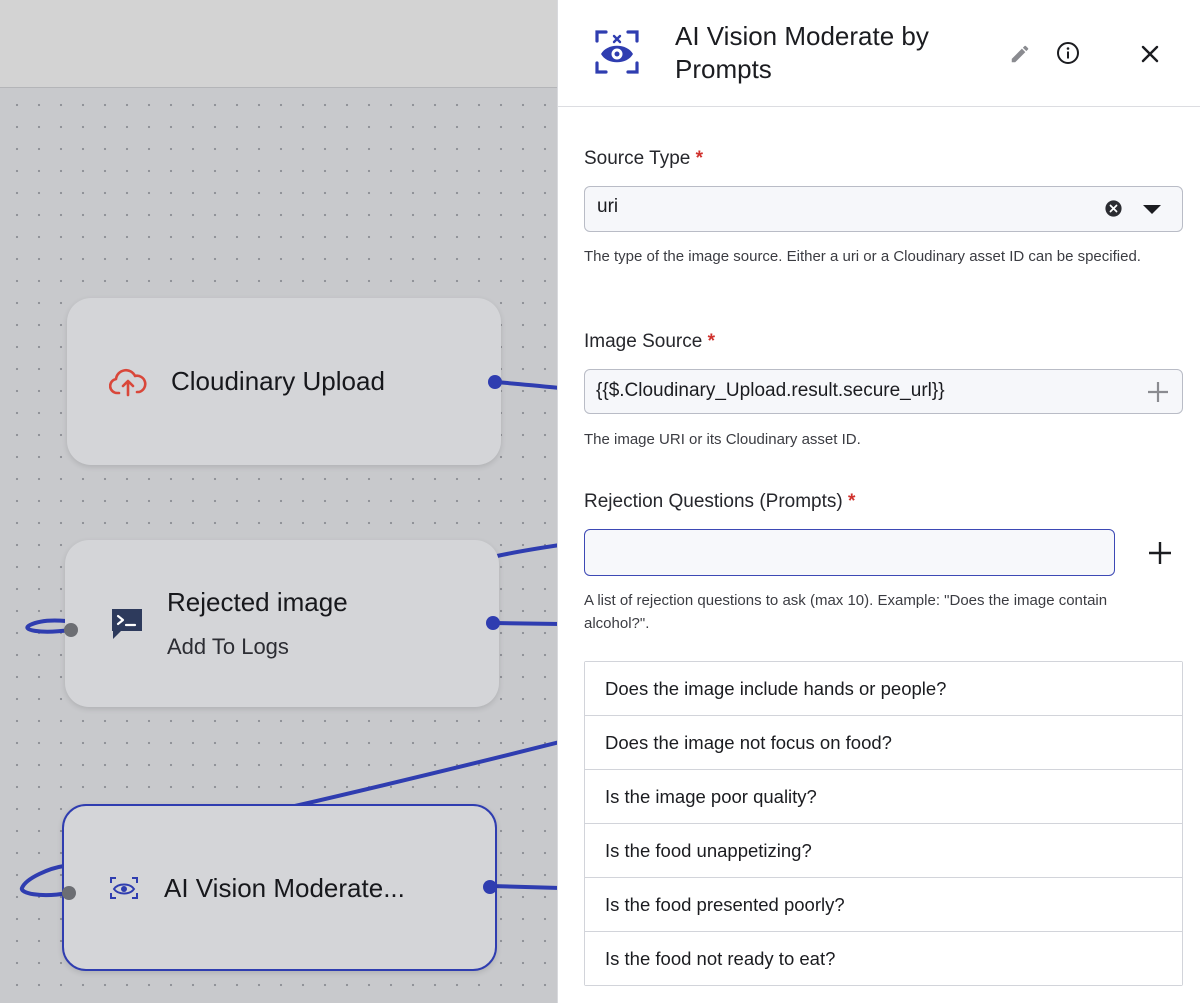 This screenshot has width=1200, height=1003. Describe the element at coordinates (1152, 212) in the screenshot. I see `chevron-down-icon` at that location.